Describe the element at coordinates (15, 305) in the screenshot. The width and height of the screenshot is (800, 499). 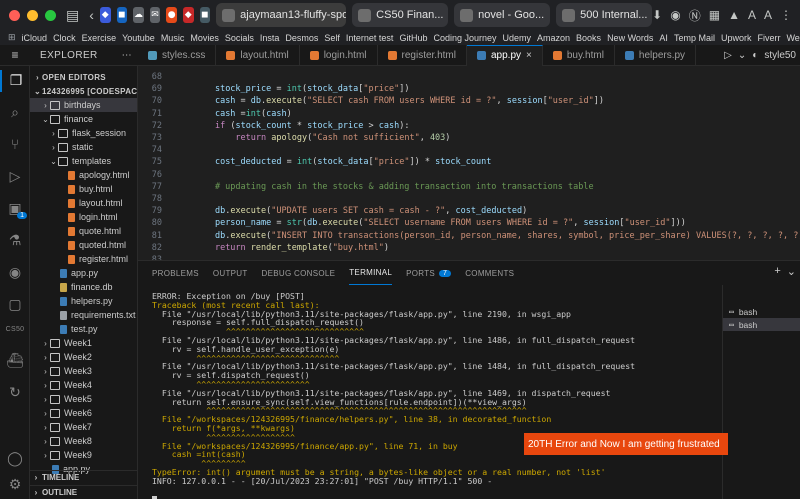
I see `remote-explorer-icon: ▢` at that location.